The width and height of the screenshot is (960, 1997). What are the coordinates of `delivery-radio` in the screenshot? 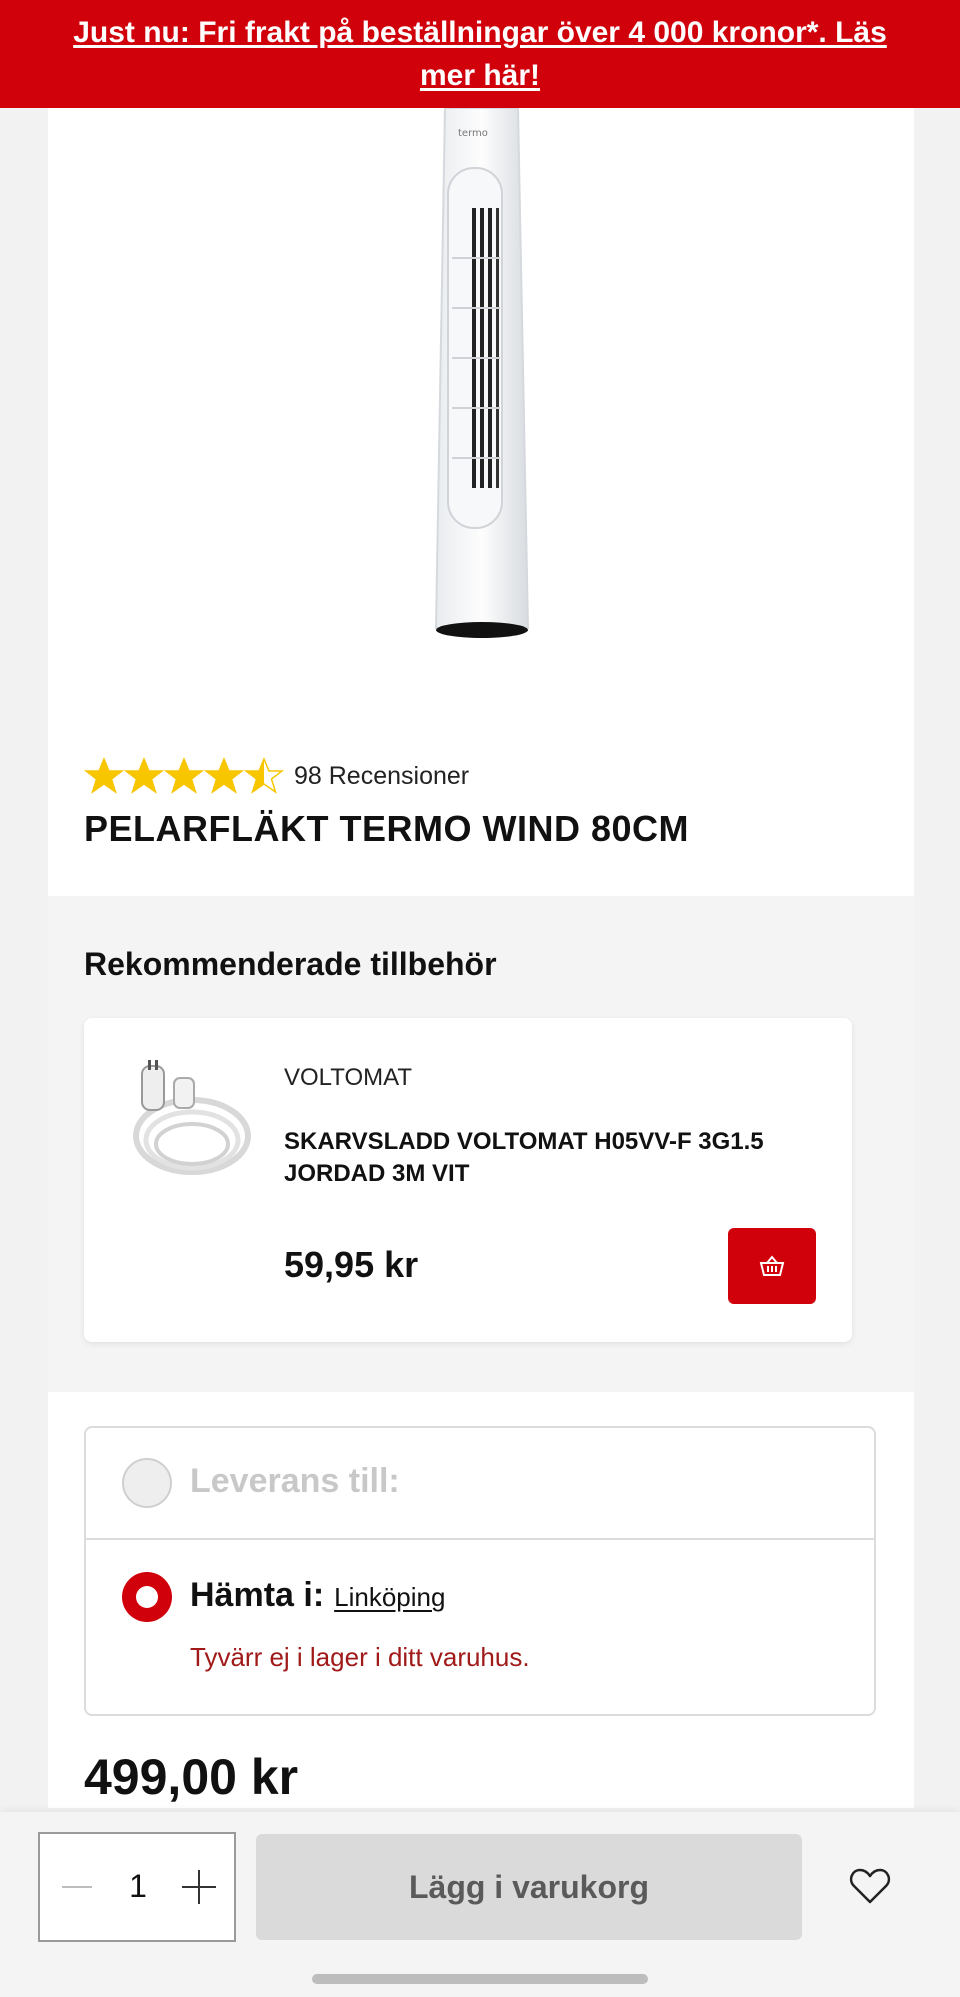 It's located at (147, 1483).